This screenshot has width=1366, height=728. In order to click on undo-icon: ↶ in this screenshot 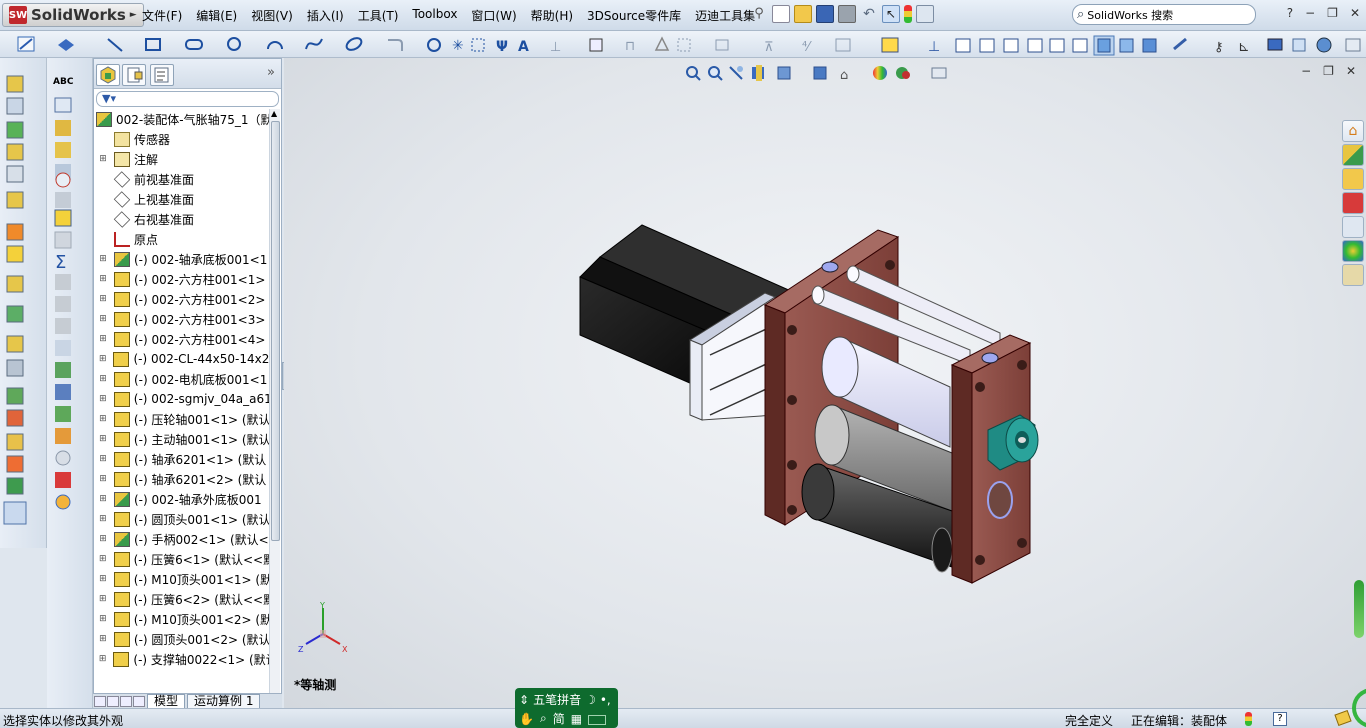, I will do `click(869, 14)`.